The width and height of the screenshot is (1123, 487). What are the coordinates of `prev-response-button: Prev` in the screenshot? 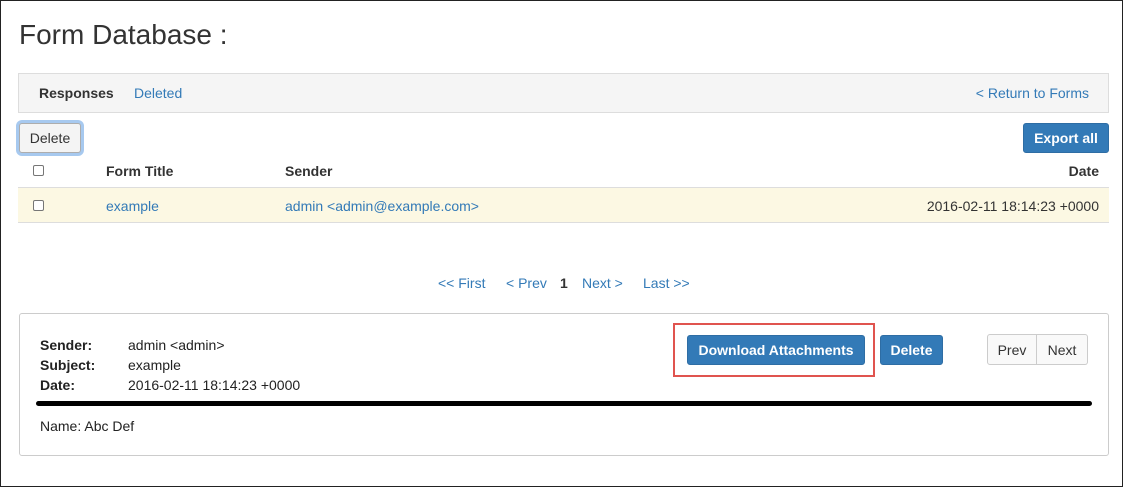 It's located at (1012, 349).